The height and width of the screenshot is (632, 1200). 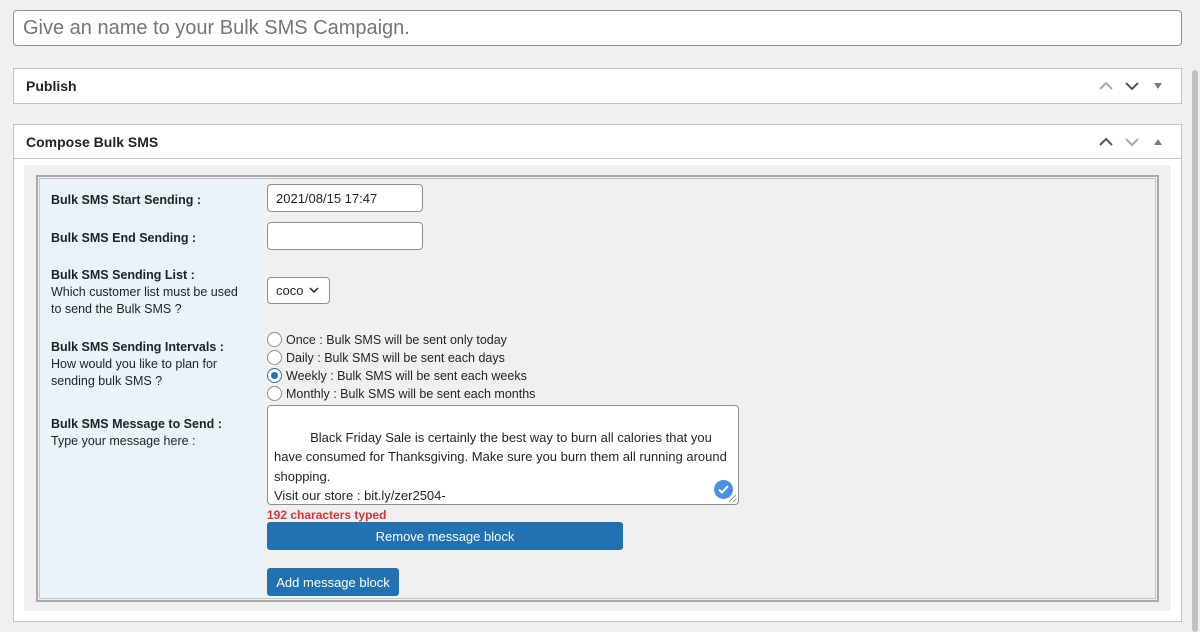 I want to click on publish-box: Publish, so click(x=597, y=86).